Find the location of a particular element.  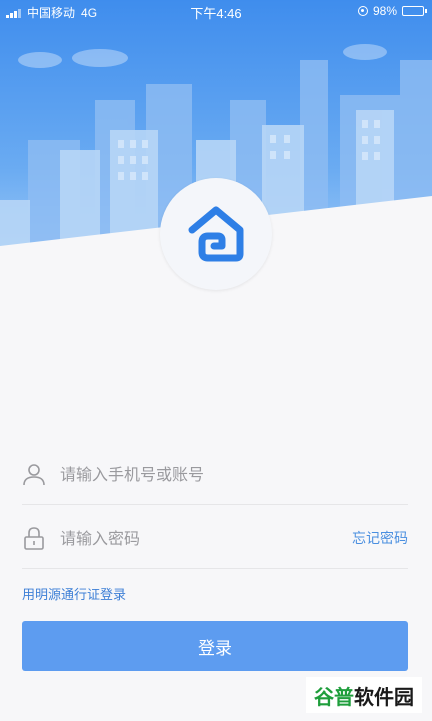

account-field-row is located at coordinates (215, 472).